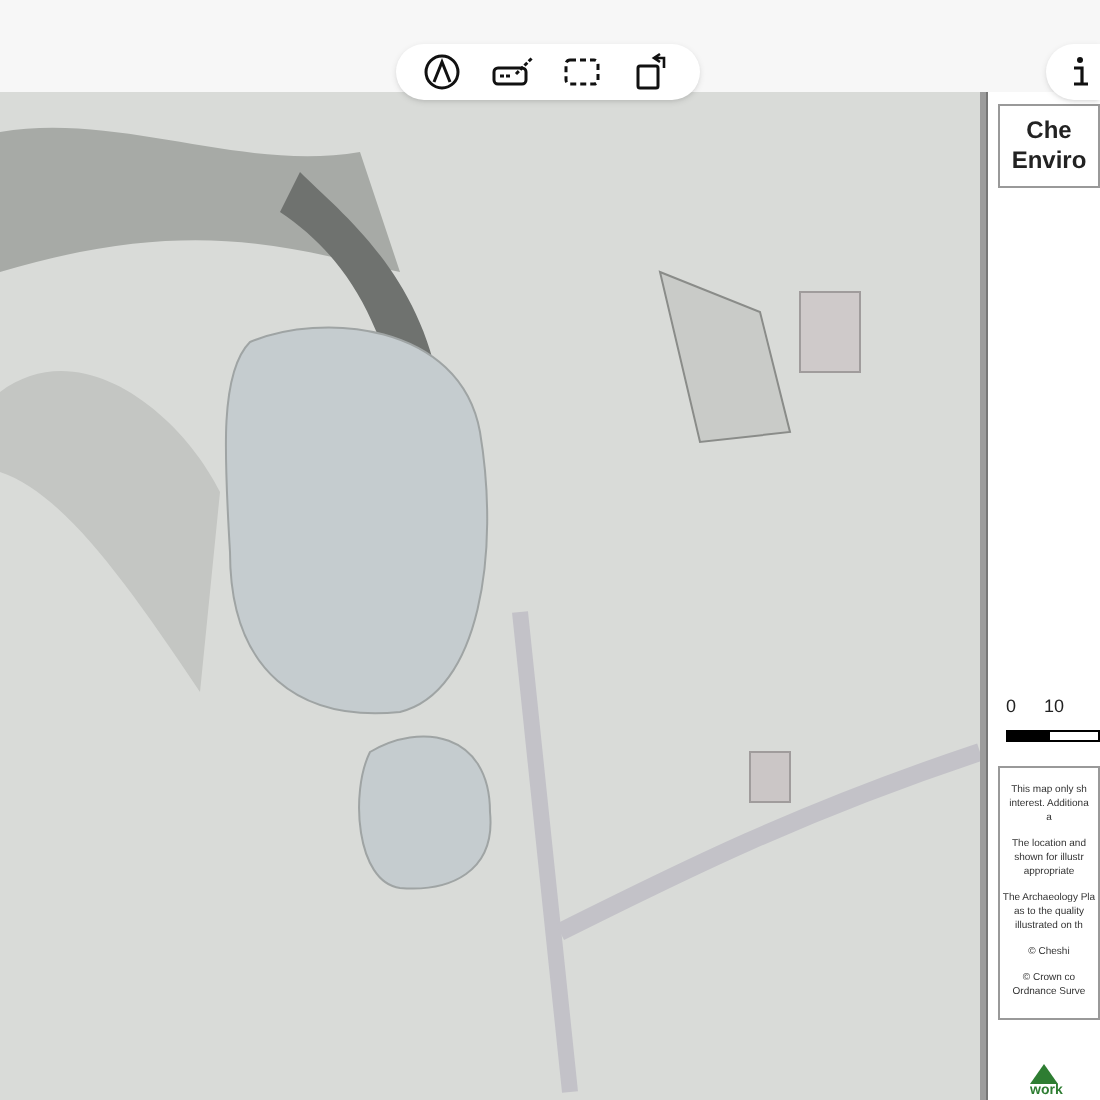 The width and height of the screenshot is (1100, 1100). I want to click on signature-icon, so click(513, 72).